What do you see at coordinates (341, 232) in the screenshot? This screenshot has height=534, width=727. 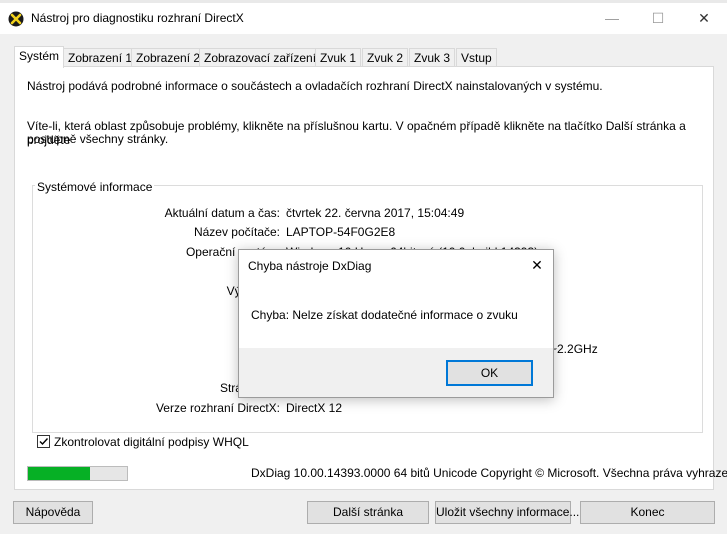 I see `row-value-computer-name: LAPTOP-54F0G2E8` at bounding box center [341, 232].